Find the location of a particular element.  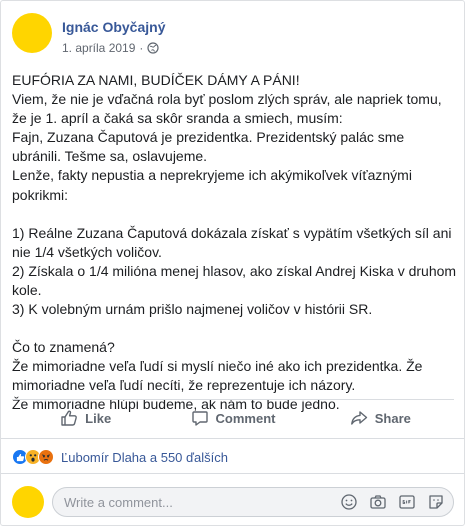

reactions-row: Ľubomír Dlaha a 550 ďalších is located at coordinates (120, 457).